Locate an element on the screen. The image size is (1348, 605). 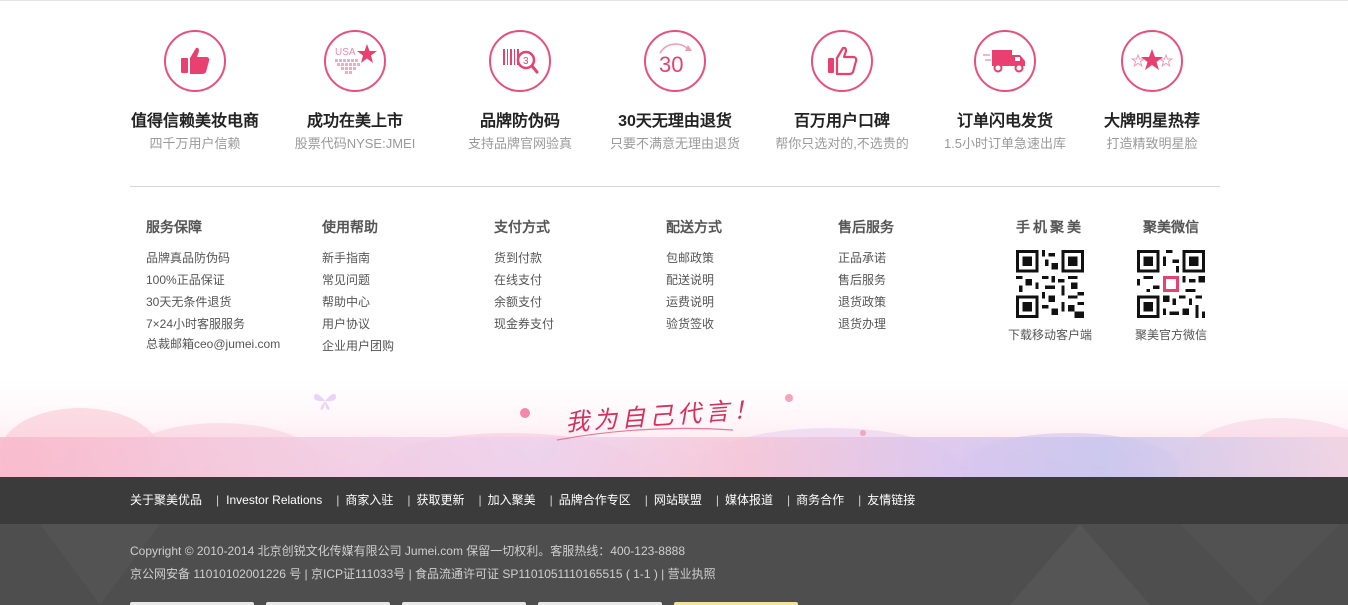
feature-subtitle: 支持品牌官网验真 is located at coordinates (519, 143).